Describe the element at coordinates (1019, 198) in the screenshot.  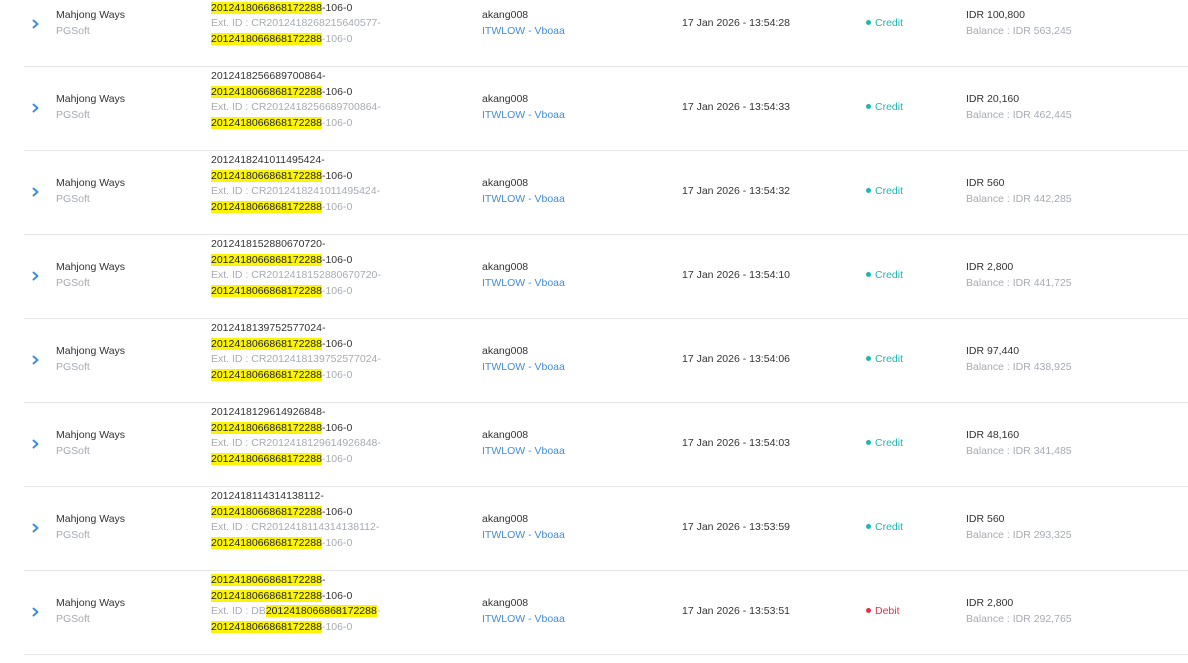
I see `balance-value: Balance : IDR 442,285` at that location.